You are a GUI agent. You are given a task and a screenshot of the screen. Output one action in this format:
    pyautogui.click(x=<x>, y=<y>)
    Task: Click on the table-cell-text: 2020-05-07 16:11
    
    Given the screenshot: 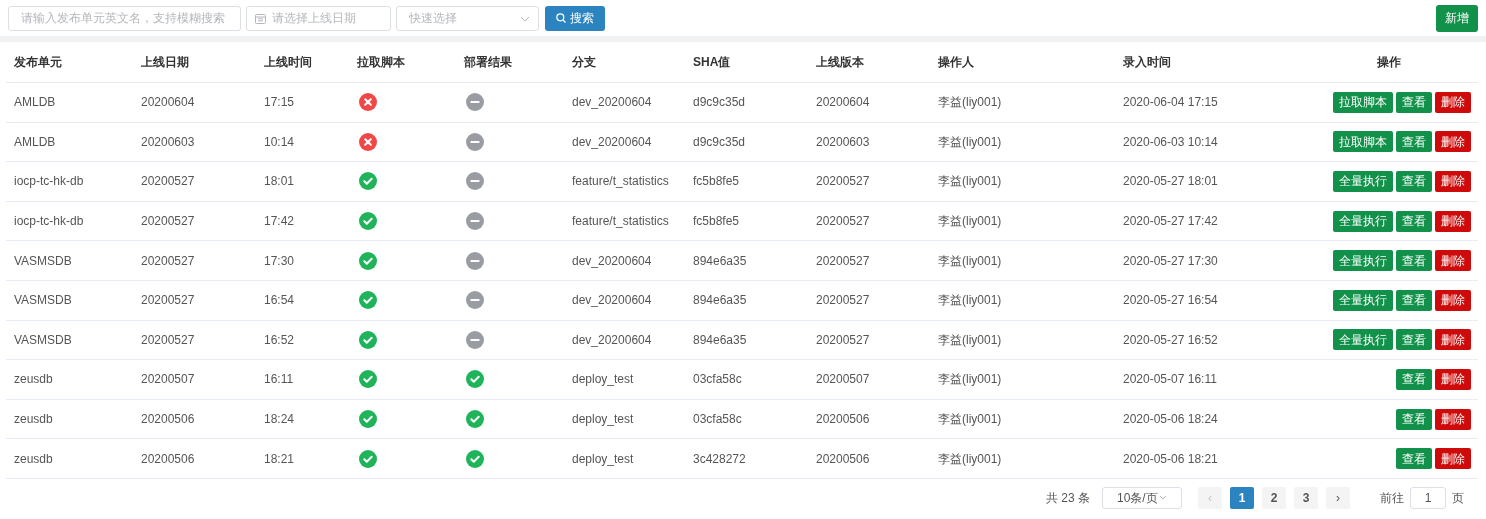 What is the action you would take?
    pyautogui.click(x=1170, y=380)
    